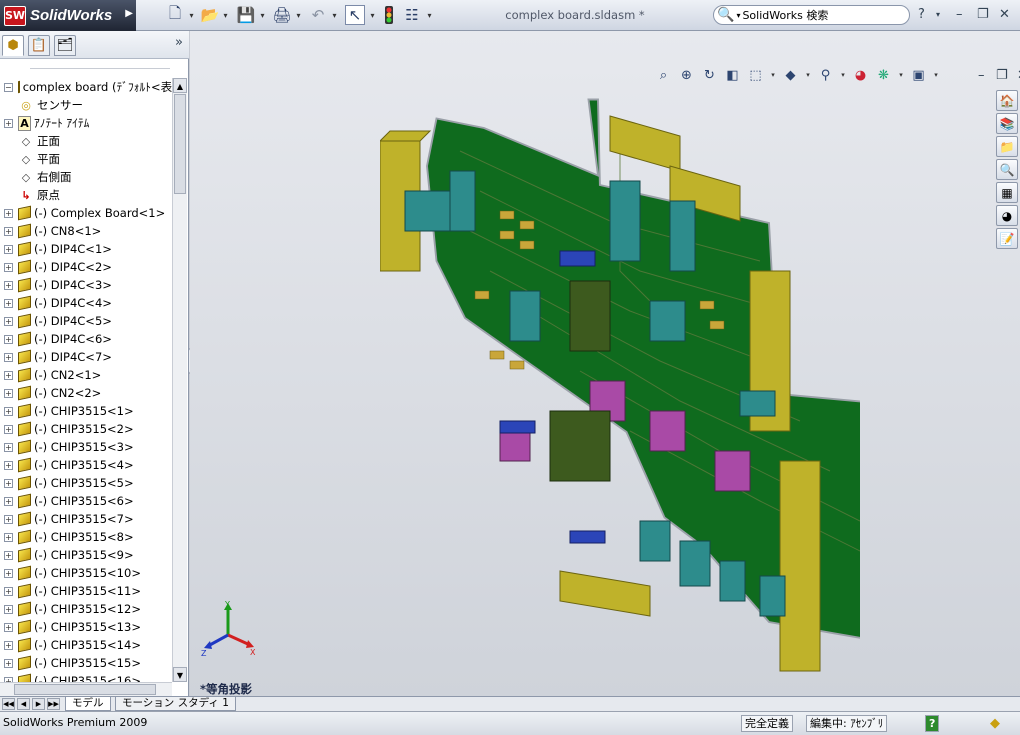  Describe the element at coordinates (86, 645) in the screenshot. I see `tree-item: + (-) CHIP3515<14>` at that location.